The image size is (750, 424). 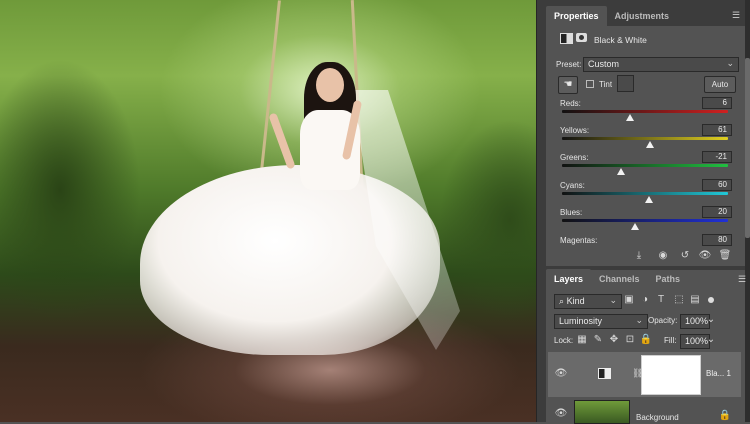 What do you see at coordinates (569, 64) in the screenshot?
I see `preset-label: Preset:` at bounding box center [569, 64].